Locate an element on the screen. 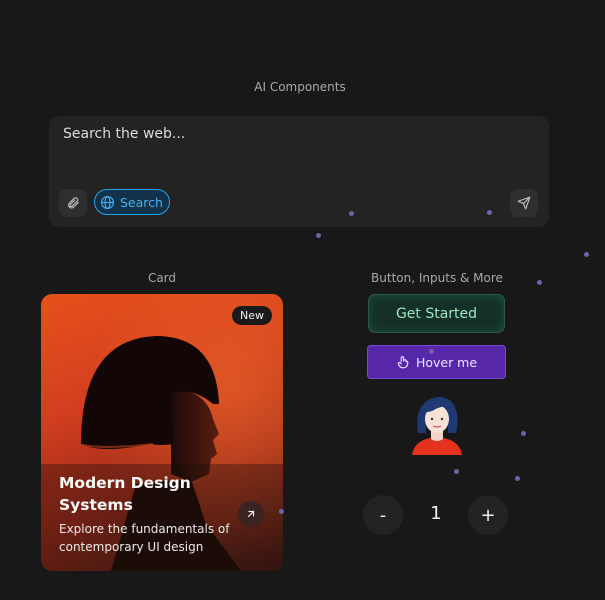  avatar is located at coordinates (437, 426).